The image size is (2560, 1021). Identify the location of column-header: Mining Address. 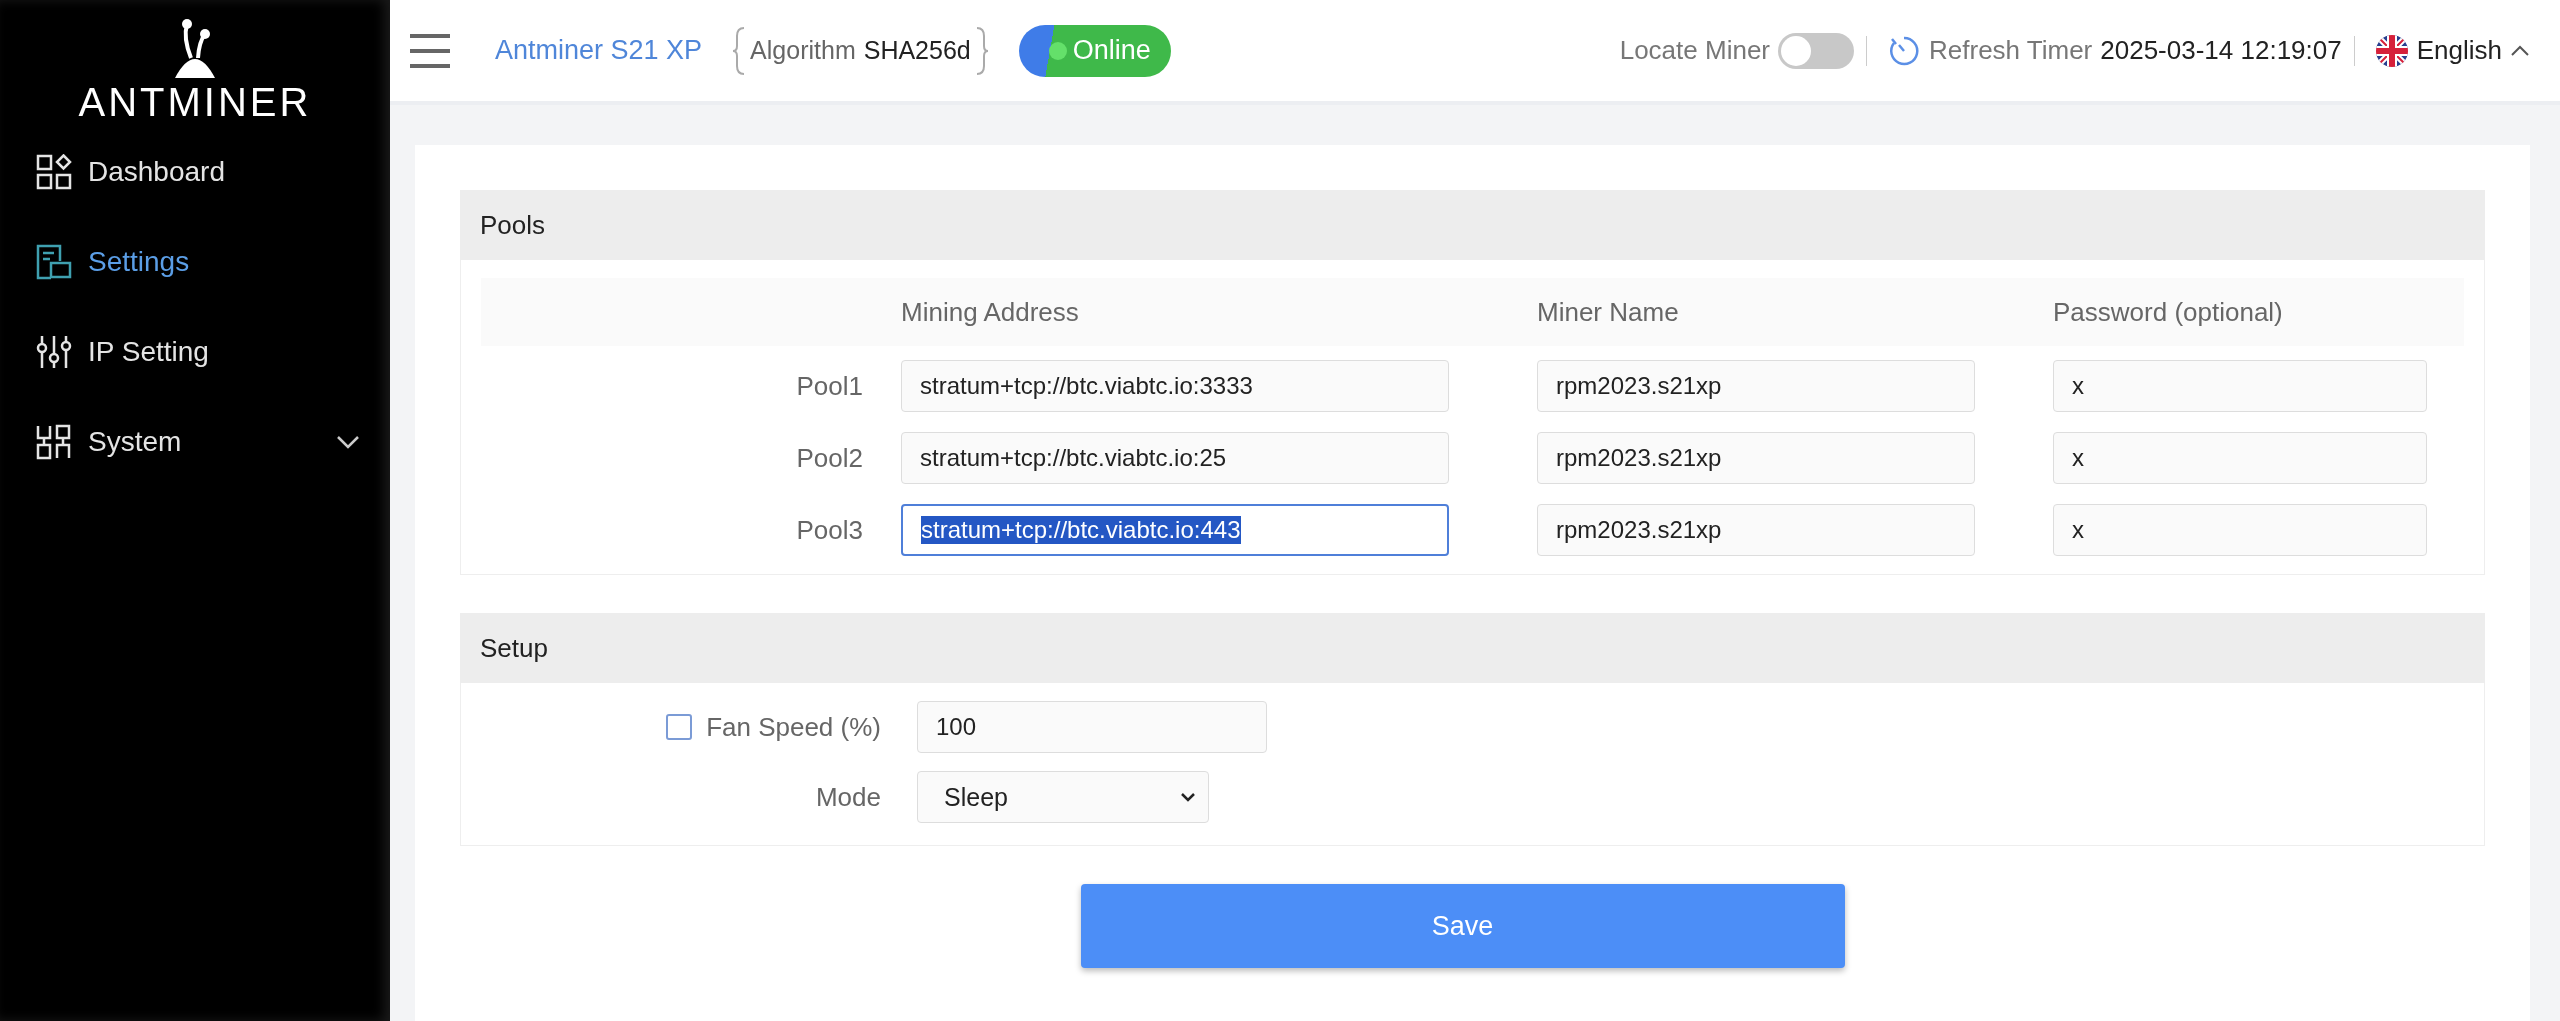
(990, 312).